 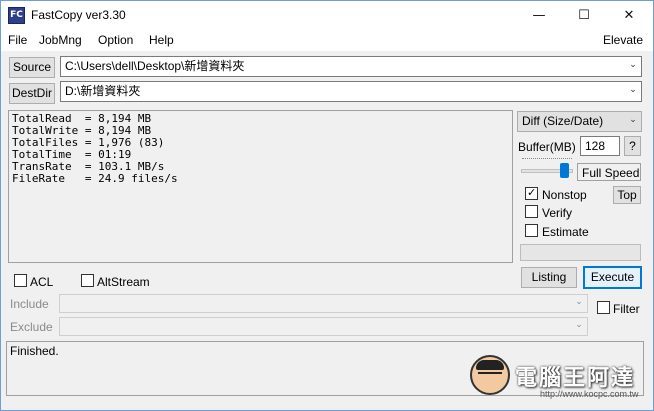 I want to click on listing-button: Listing, so click(x=549, y=277).